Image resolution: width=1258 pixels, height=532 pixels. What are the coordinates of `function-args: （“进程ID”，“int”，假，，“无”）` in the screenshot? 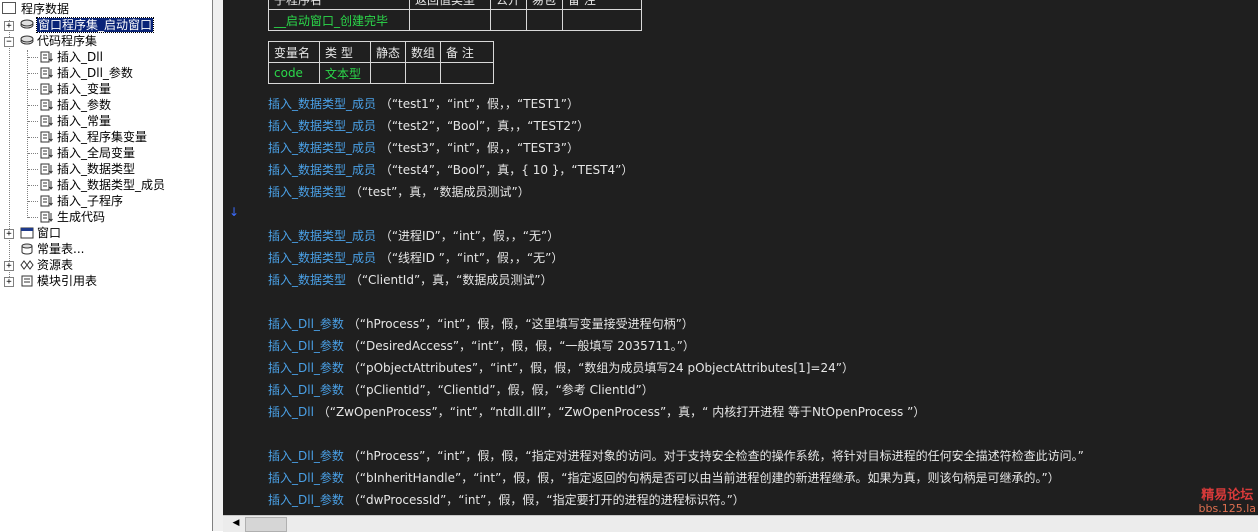 It's located at (468, 236).